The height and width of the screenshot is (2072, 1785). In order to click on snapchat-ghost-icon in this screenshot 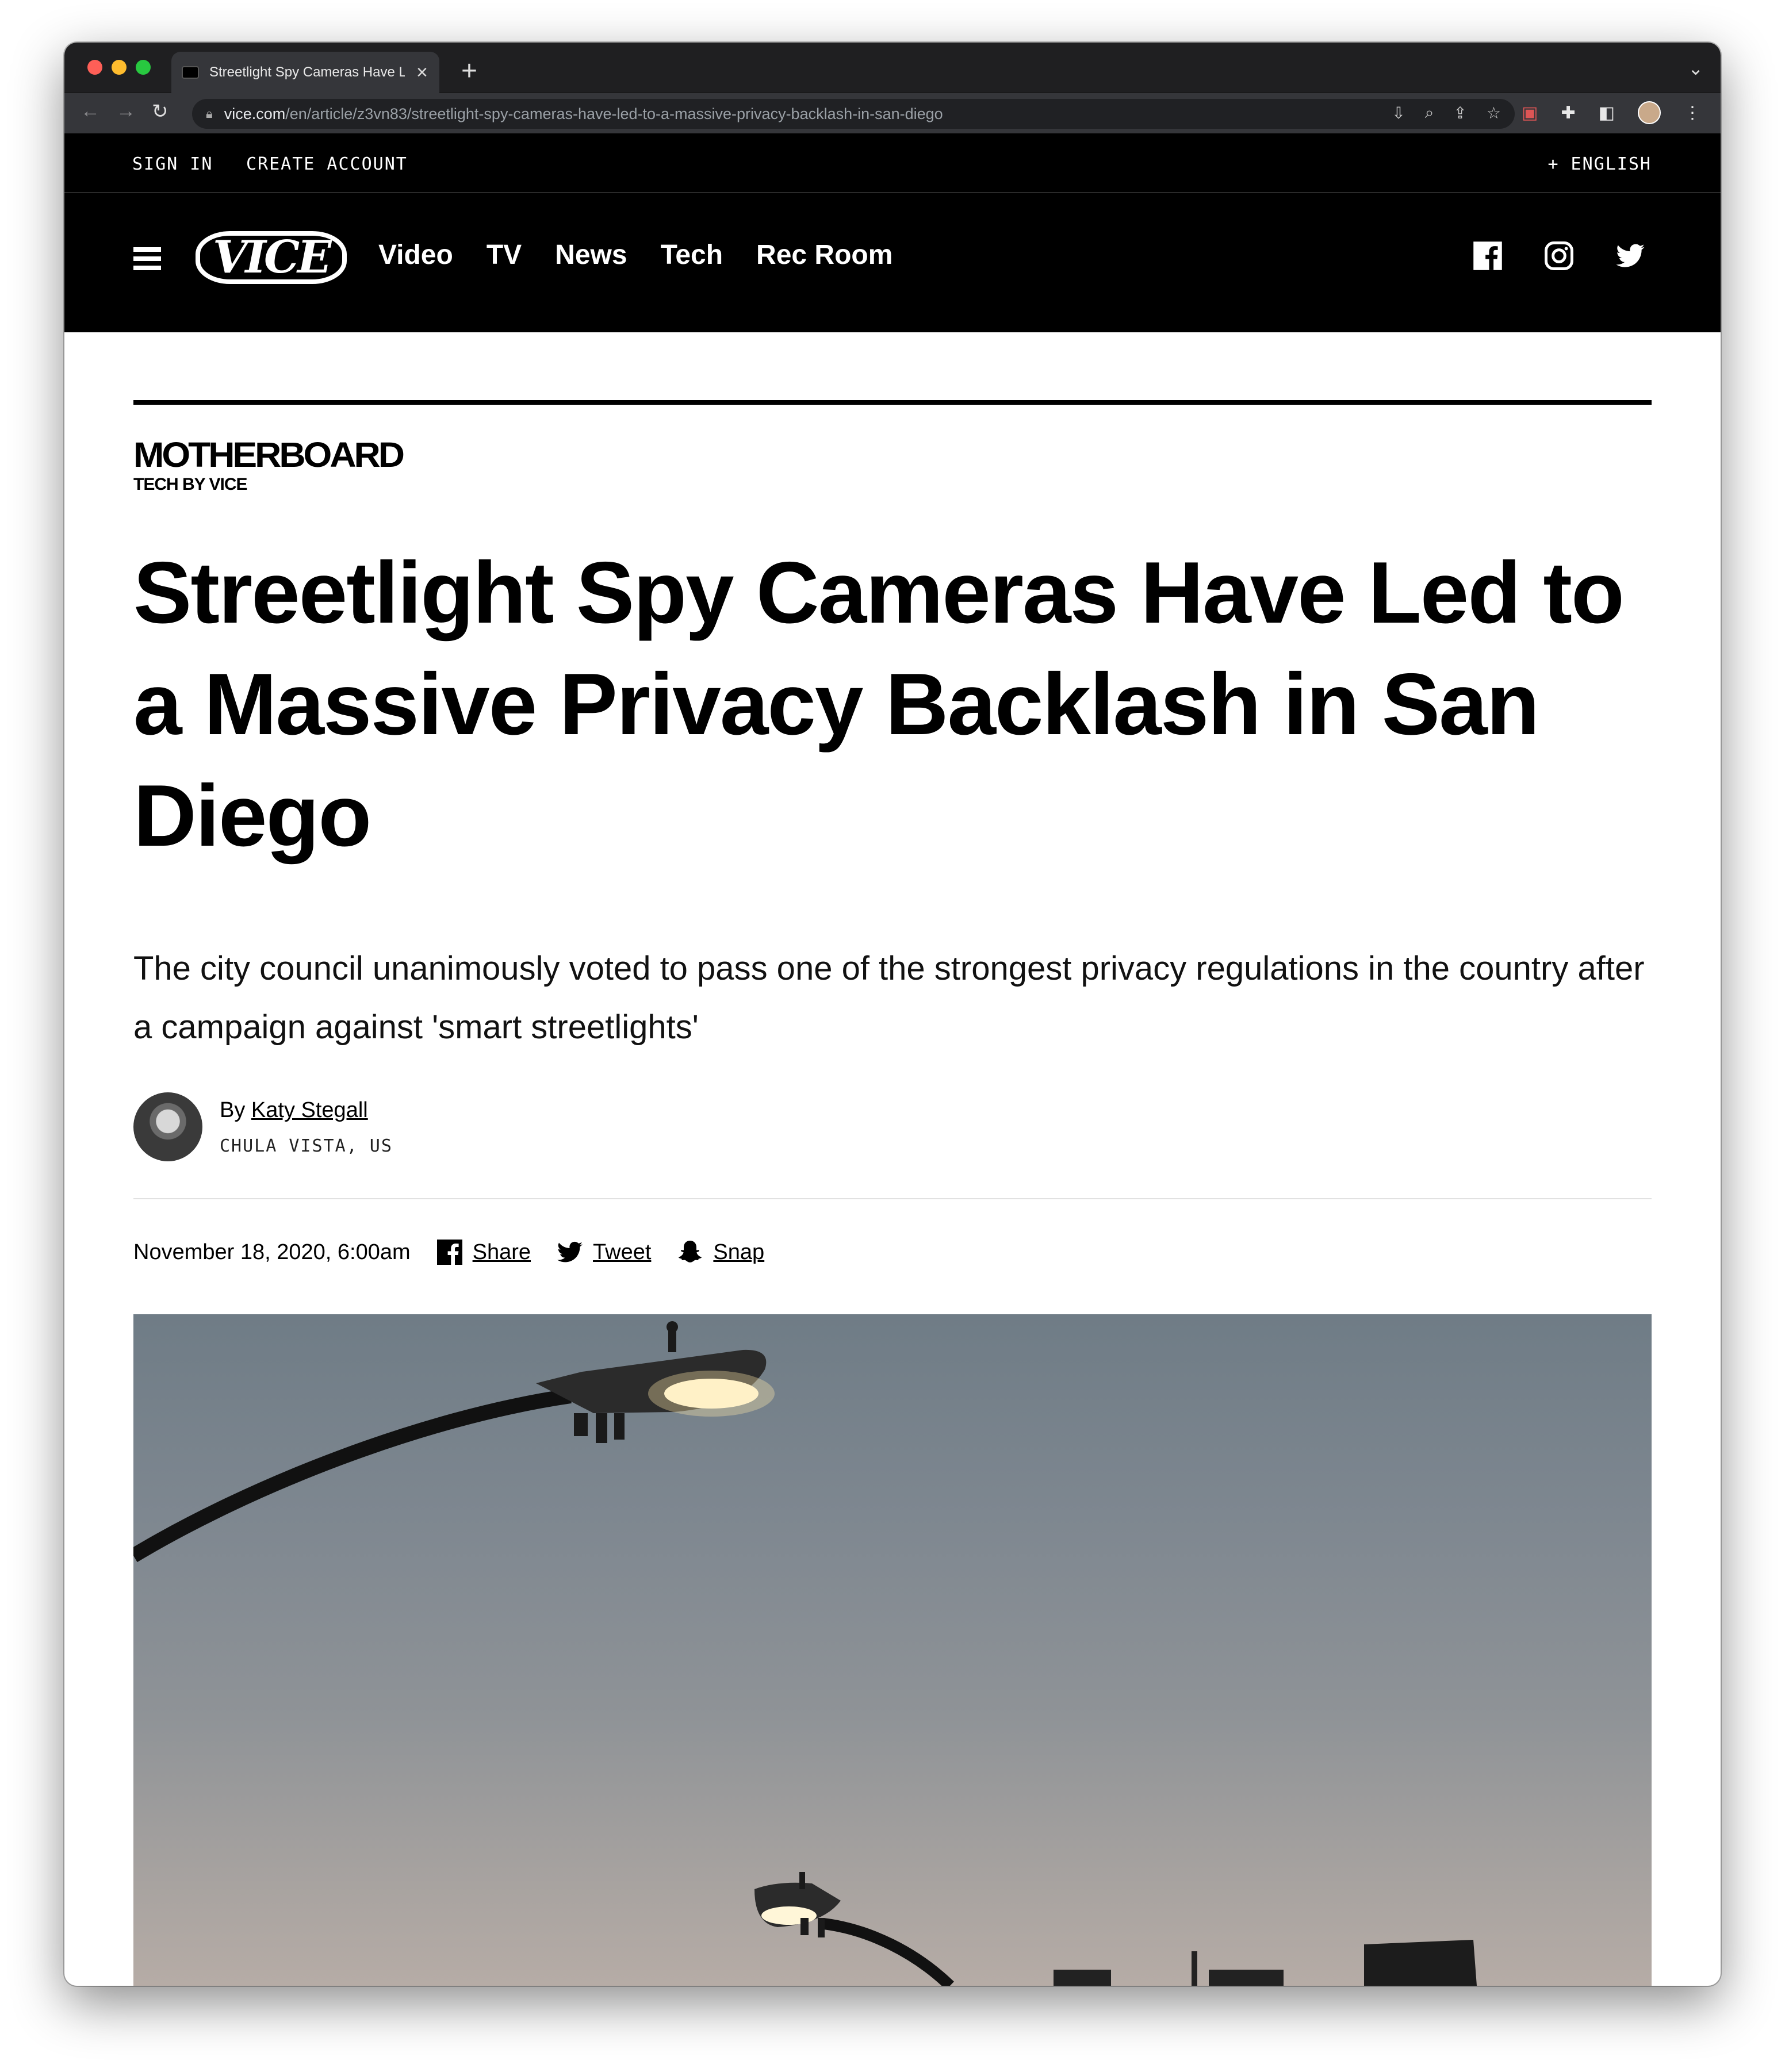, I will do `click(690, 1252)`.